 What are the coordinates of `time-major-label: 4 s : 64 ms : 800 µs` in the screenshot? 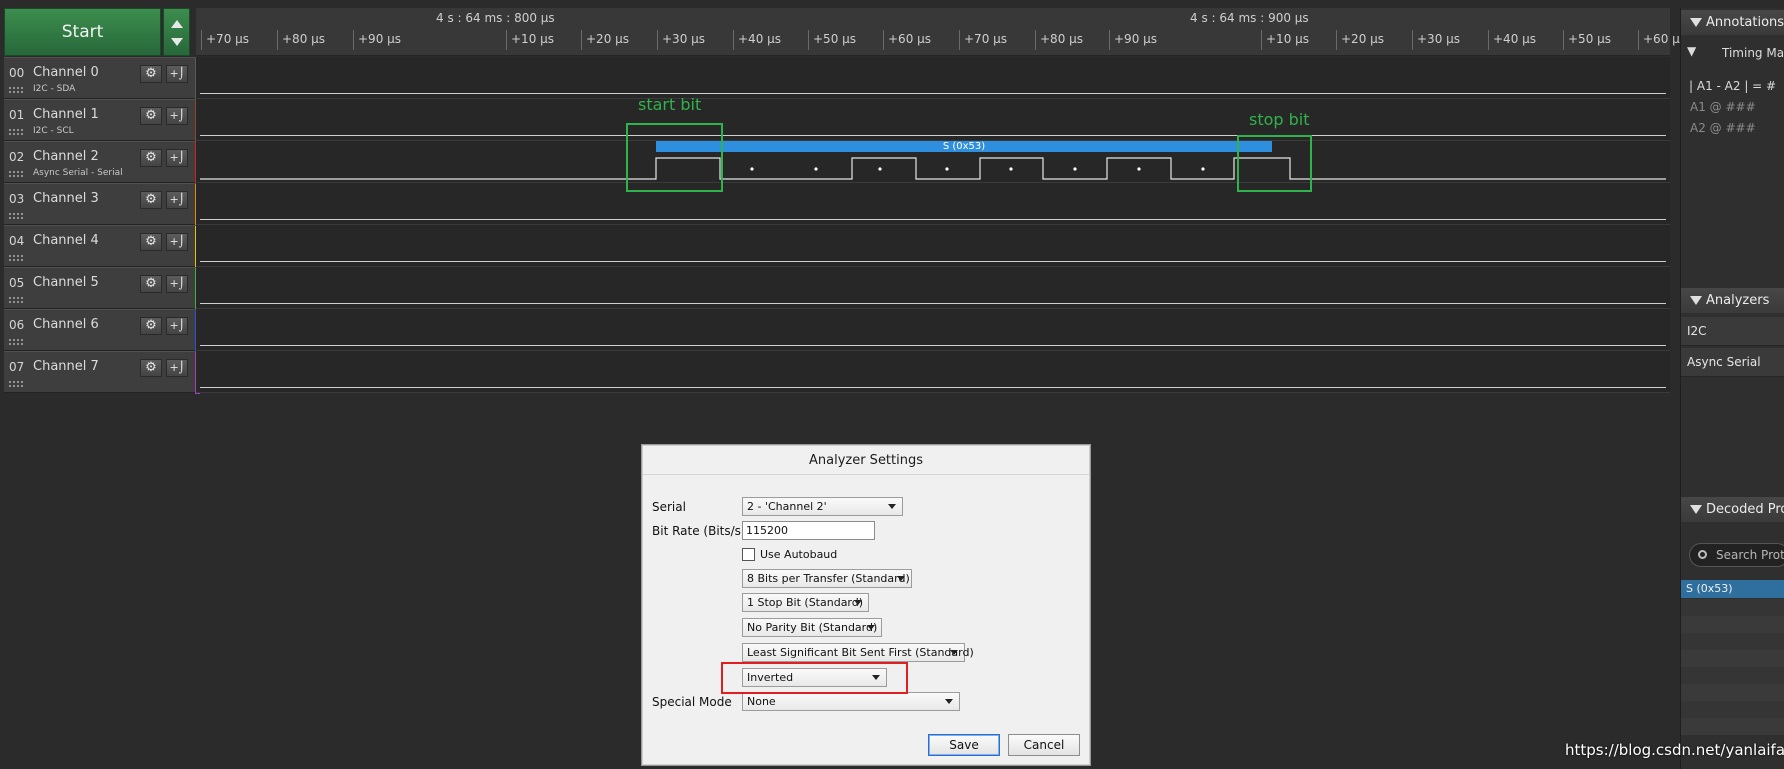 It's located at (495, 18).